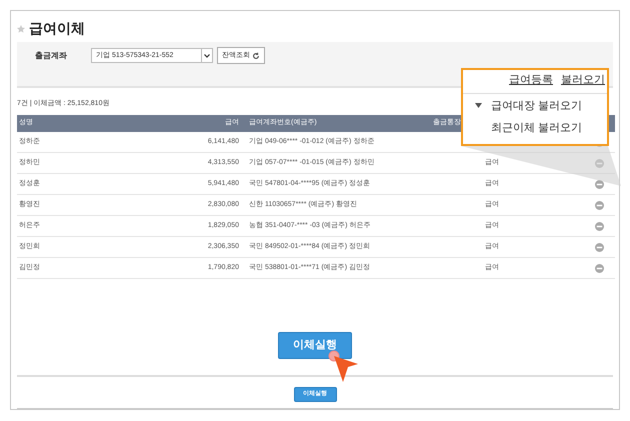  What do you see at coordinates (531, 80) in the screenshot?
I see `link: 급여등록` at bounding box center [531, 80].